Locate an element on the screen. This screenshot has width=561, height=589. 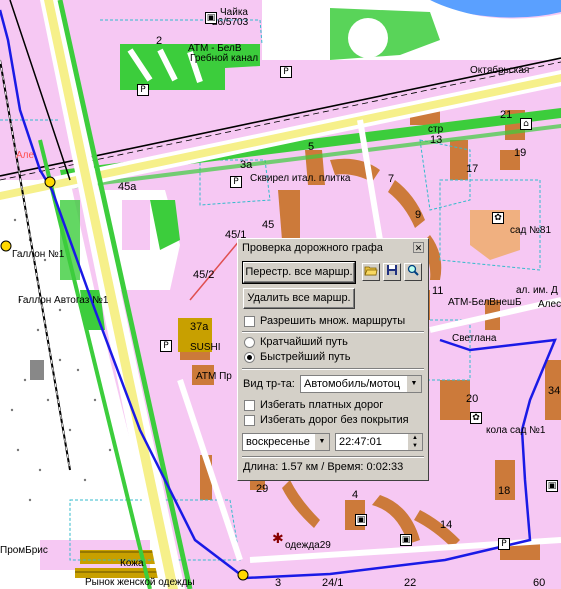
map-label-gas-station: Галлон Автогаз №1 is located at coordinates (63, 300).